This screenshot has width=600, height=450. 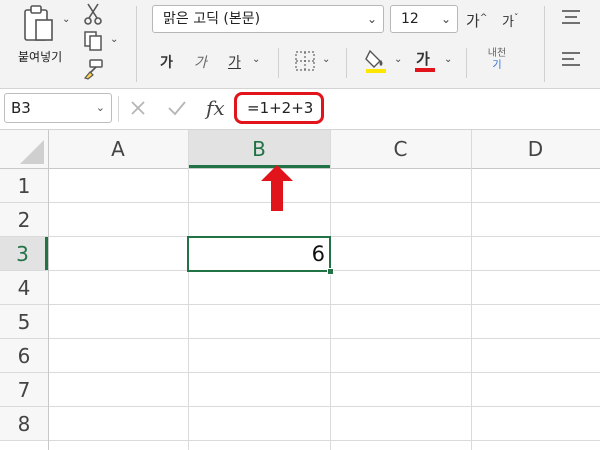 I want to click on column-header-c: C, so click(x=400, y=149).